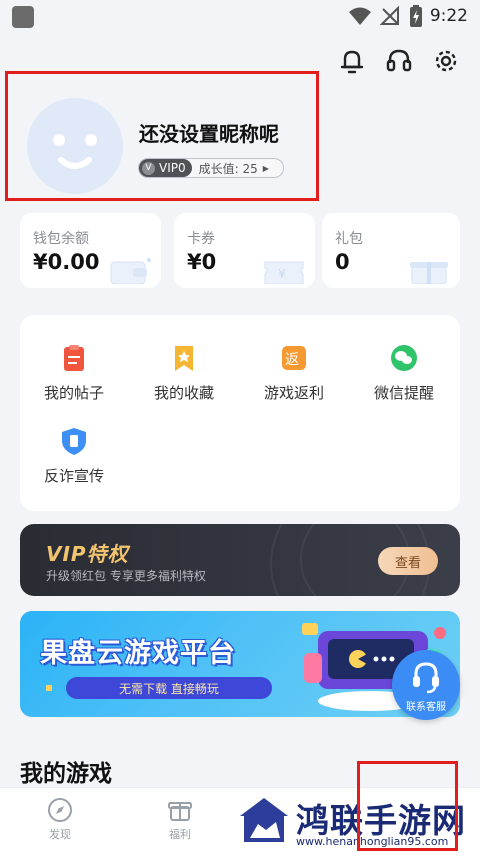  Describe the element at coordinates (352, 61) in the screenshot. I see `bell-icon` at that location.